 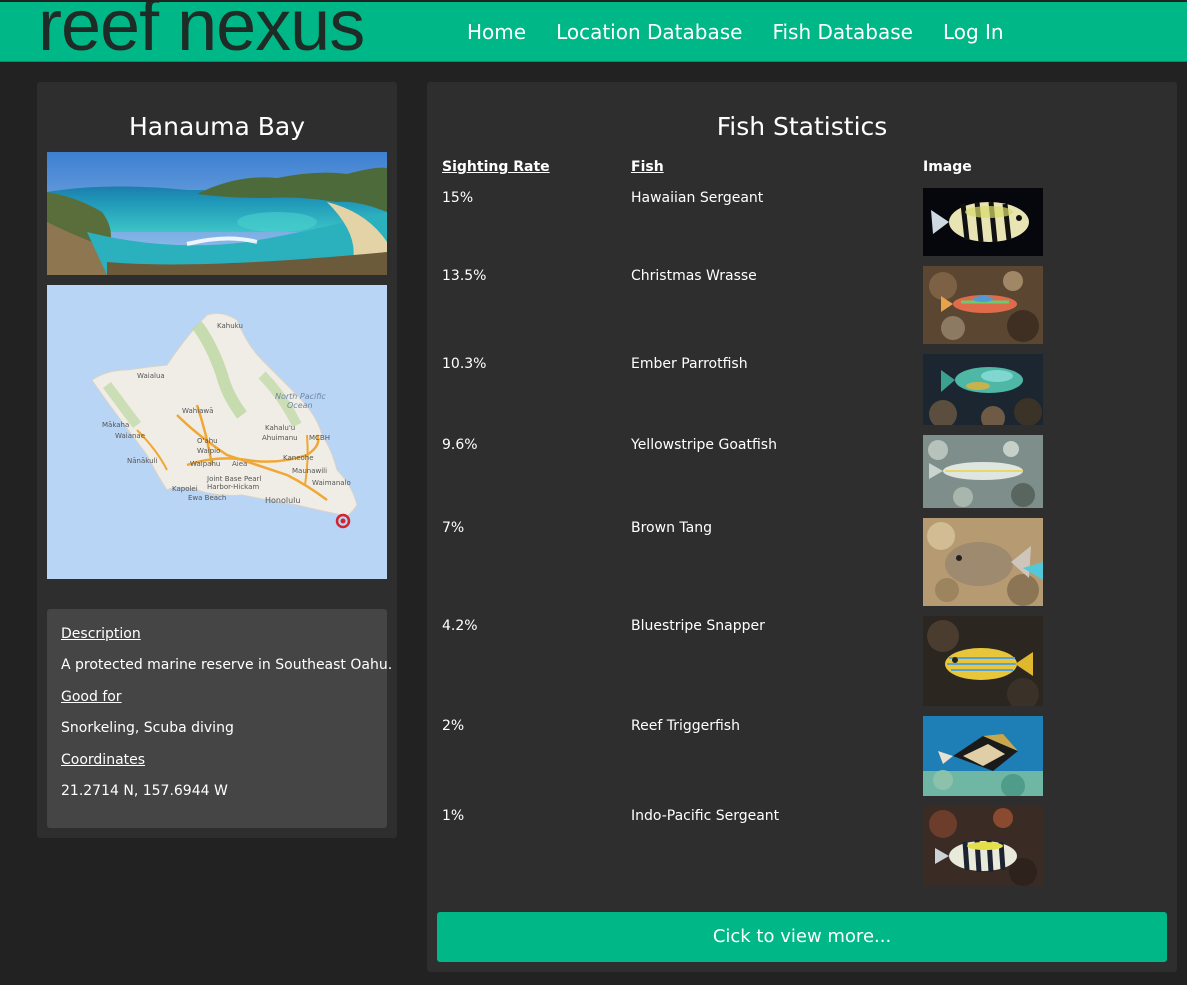 What do you see at coordinates (649, 32) in the screenshot?
I see `nav-link-location-database: Location Database` at bounding box center [649, 32].